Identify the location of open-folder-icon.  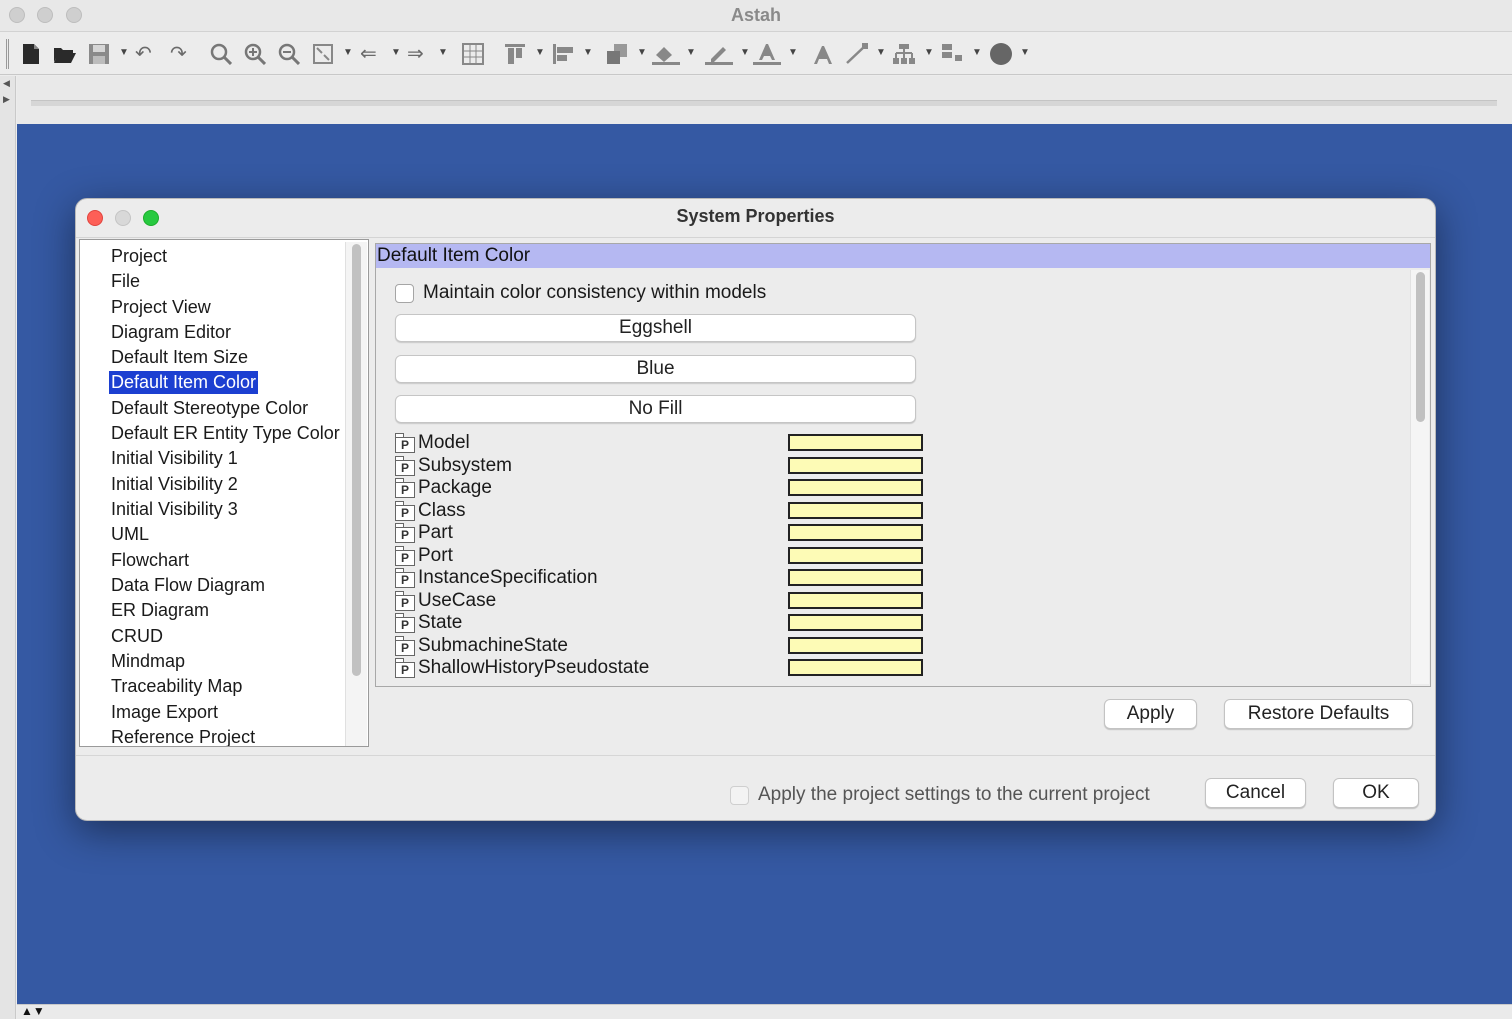
(65, 54).